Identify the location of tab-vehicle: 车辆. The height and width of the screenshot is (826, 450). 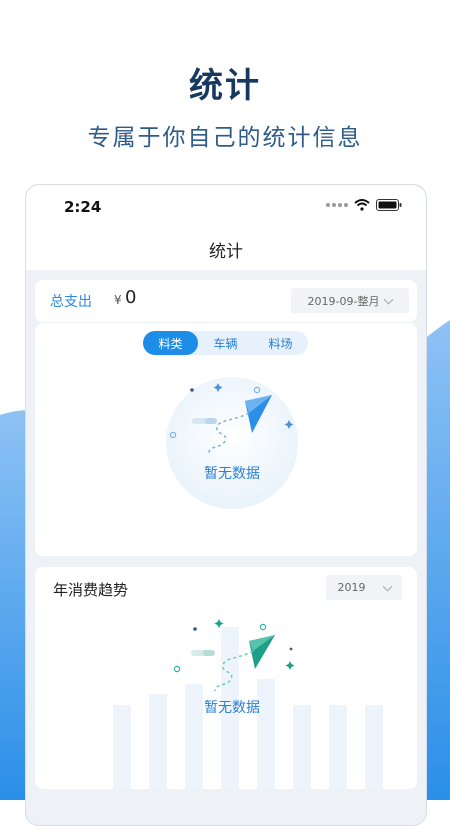
(225, 343).